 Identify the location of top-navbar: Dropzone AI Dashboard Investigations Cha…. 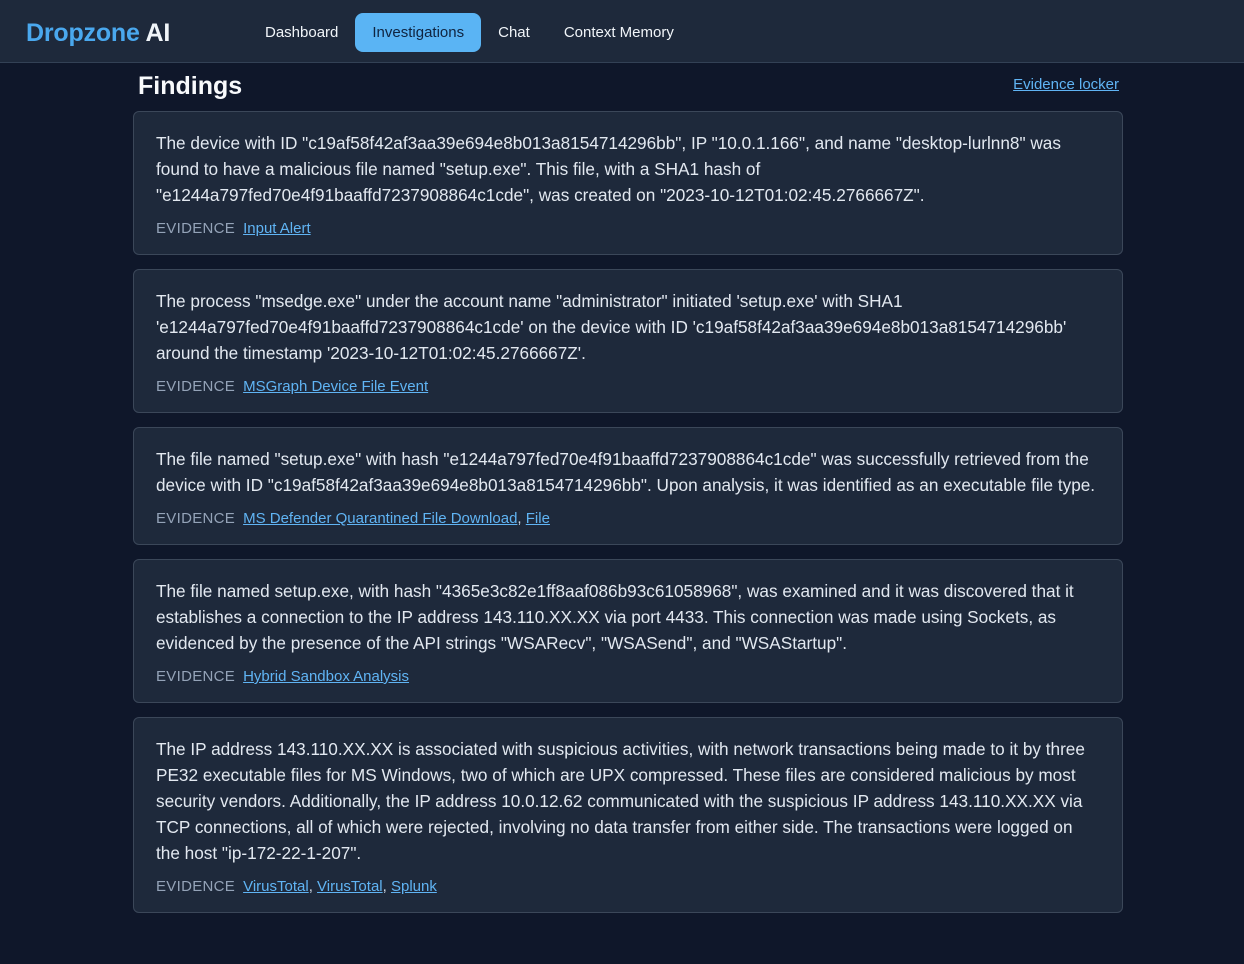
(622, 31).